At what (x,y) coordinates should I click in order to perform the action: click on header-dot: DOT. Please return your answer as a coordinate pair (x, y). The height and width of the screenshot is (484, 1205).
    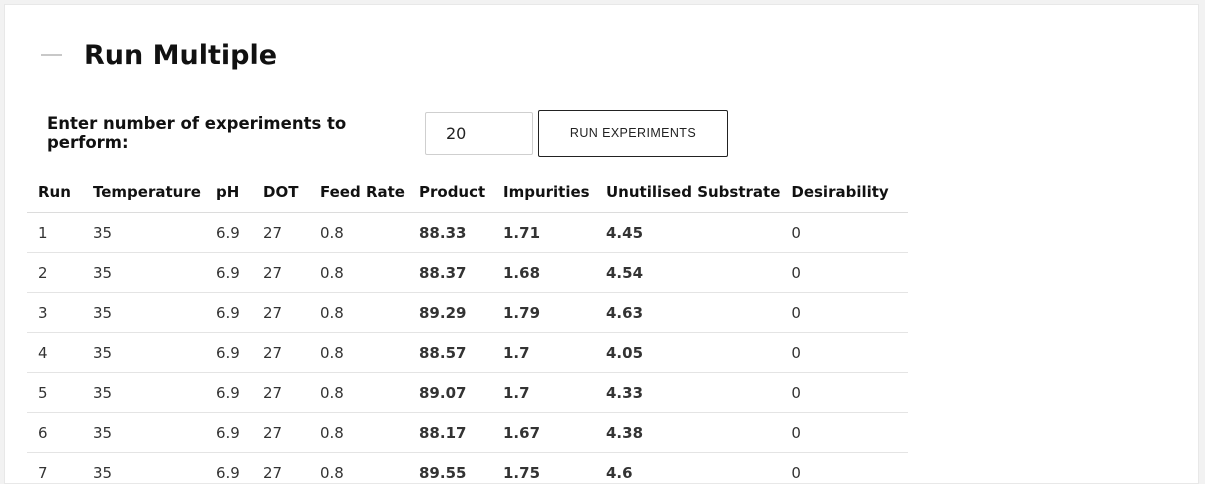
    Looking at the image, I should click on (280, 192).